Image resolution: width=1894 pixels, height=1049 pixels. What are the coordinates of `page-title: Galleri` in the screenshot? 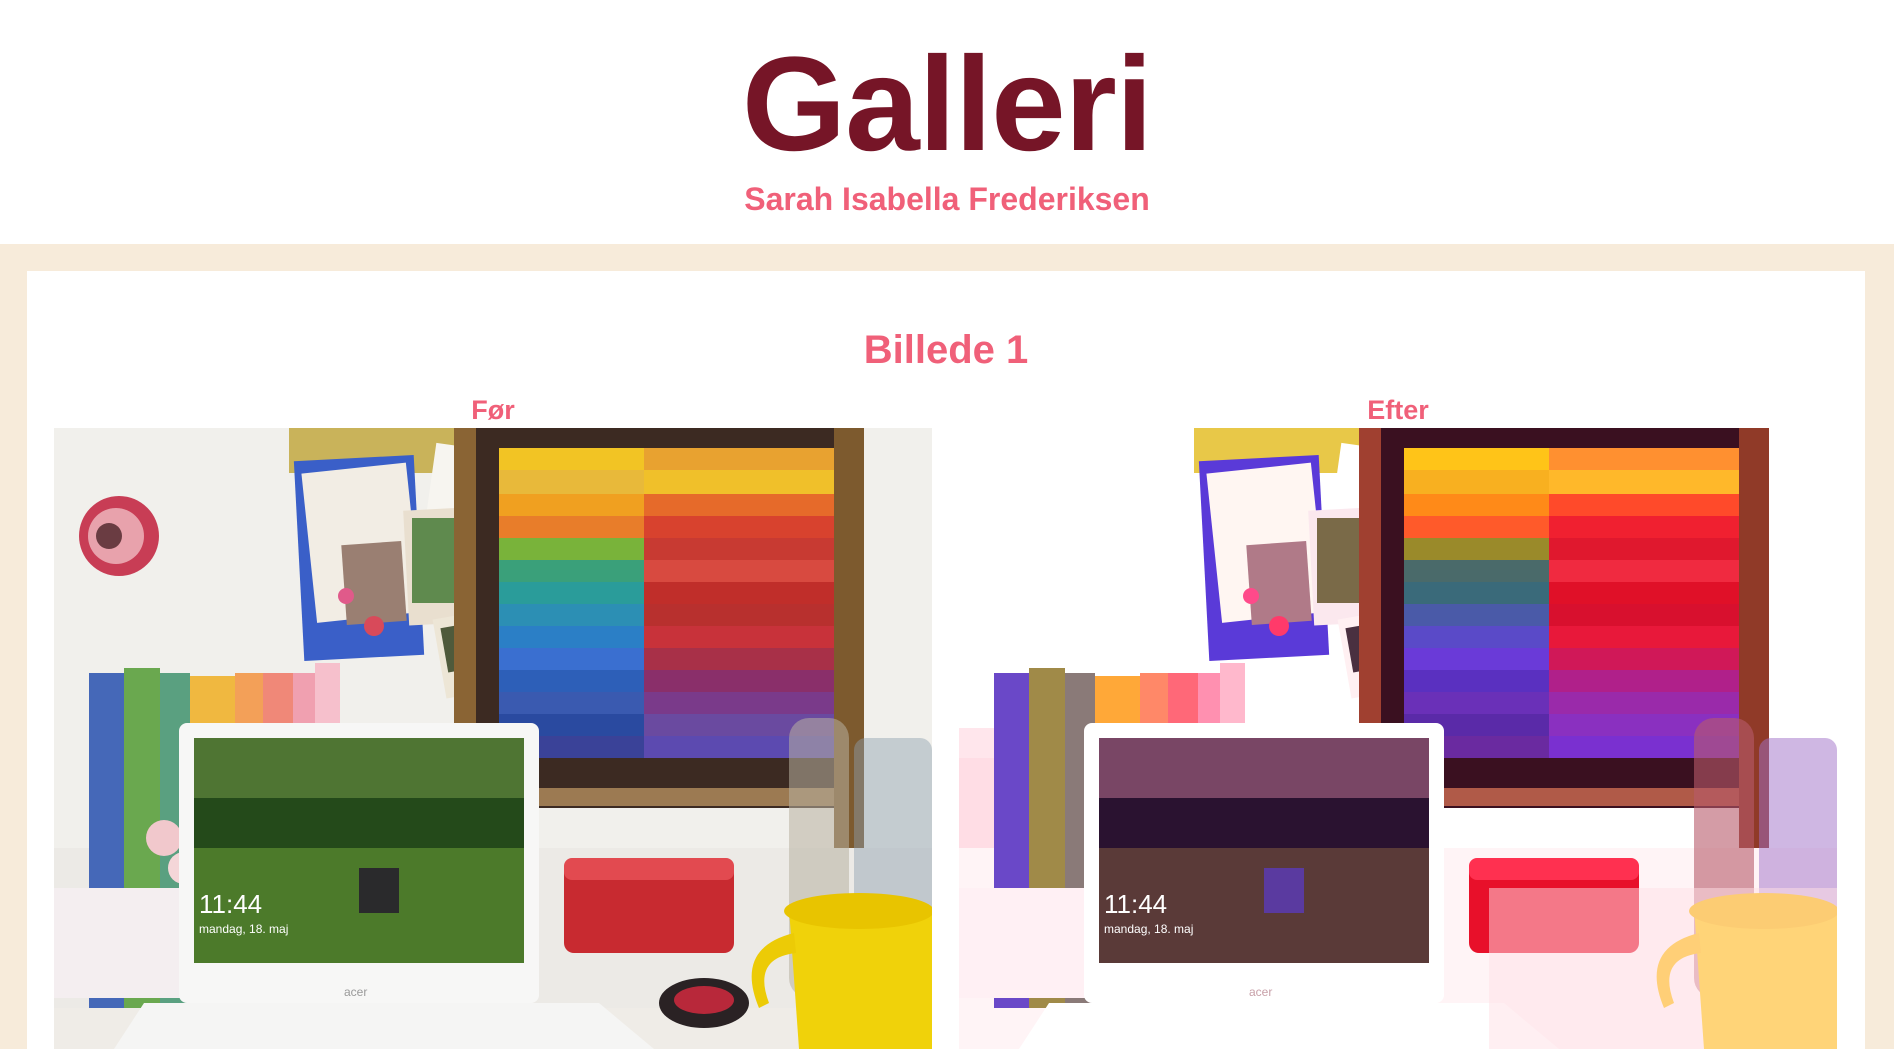 It's located at (947, 104).